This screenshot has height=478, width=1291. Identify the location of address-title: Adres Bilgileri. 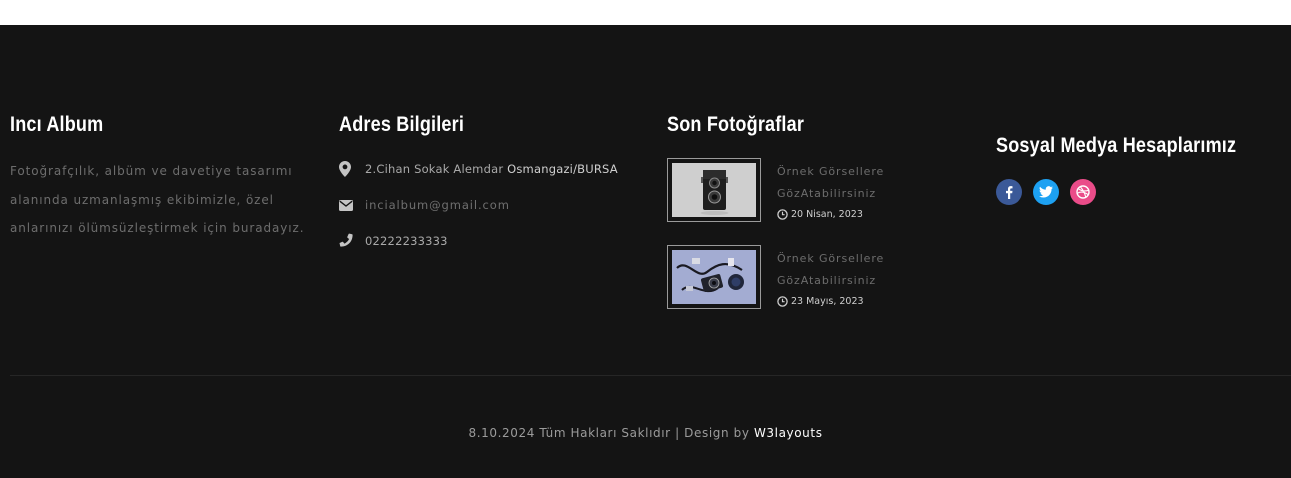
(402, 124).